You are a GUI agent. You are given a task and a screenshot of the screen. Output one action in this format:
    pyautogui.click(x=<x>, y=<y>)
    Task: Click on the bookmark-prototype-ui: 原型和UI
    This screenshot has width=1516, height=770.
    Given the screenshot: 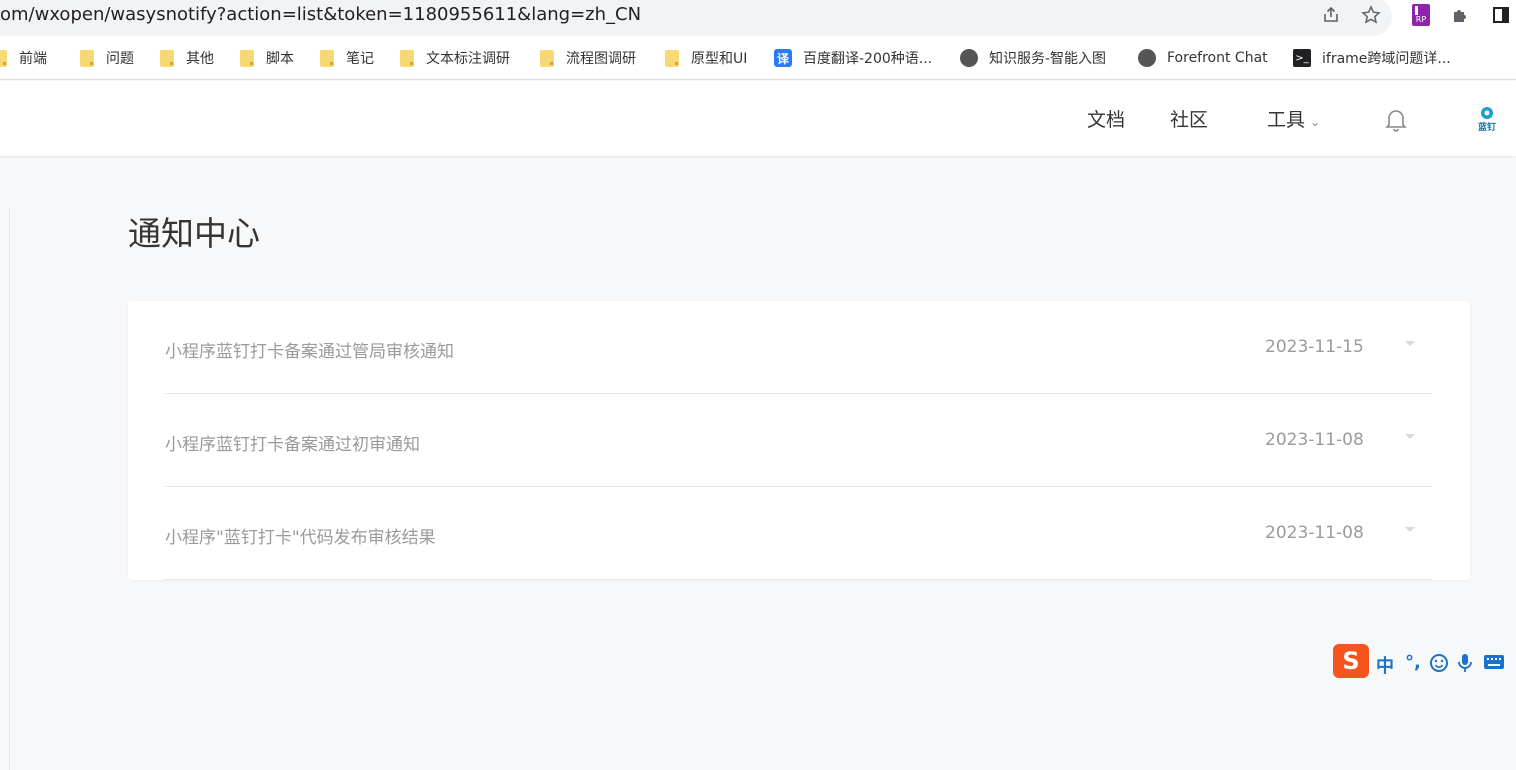 What is the action you would take?
    pyautogui.click(x=706, y=58)
    